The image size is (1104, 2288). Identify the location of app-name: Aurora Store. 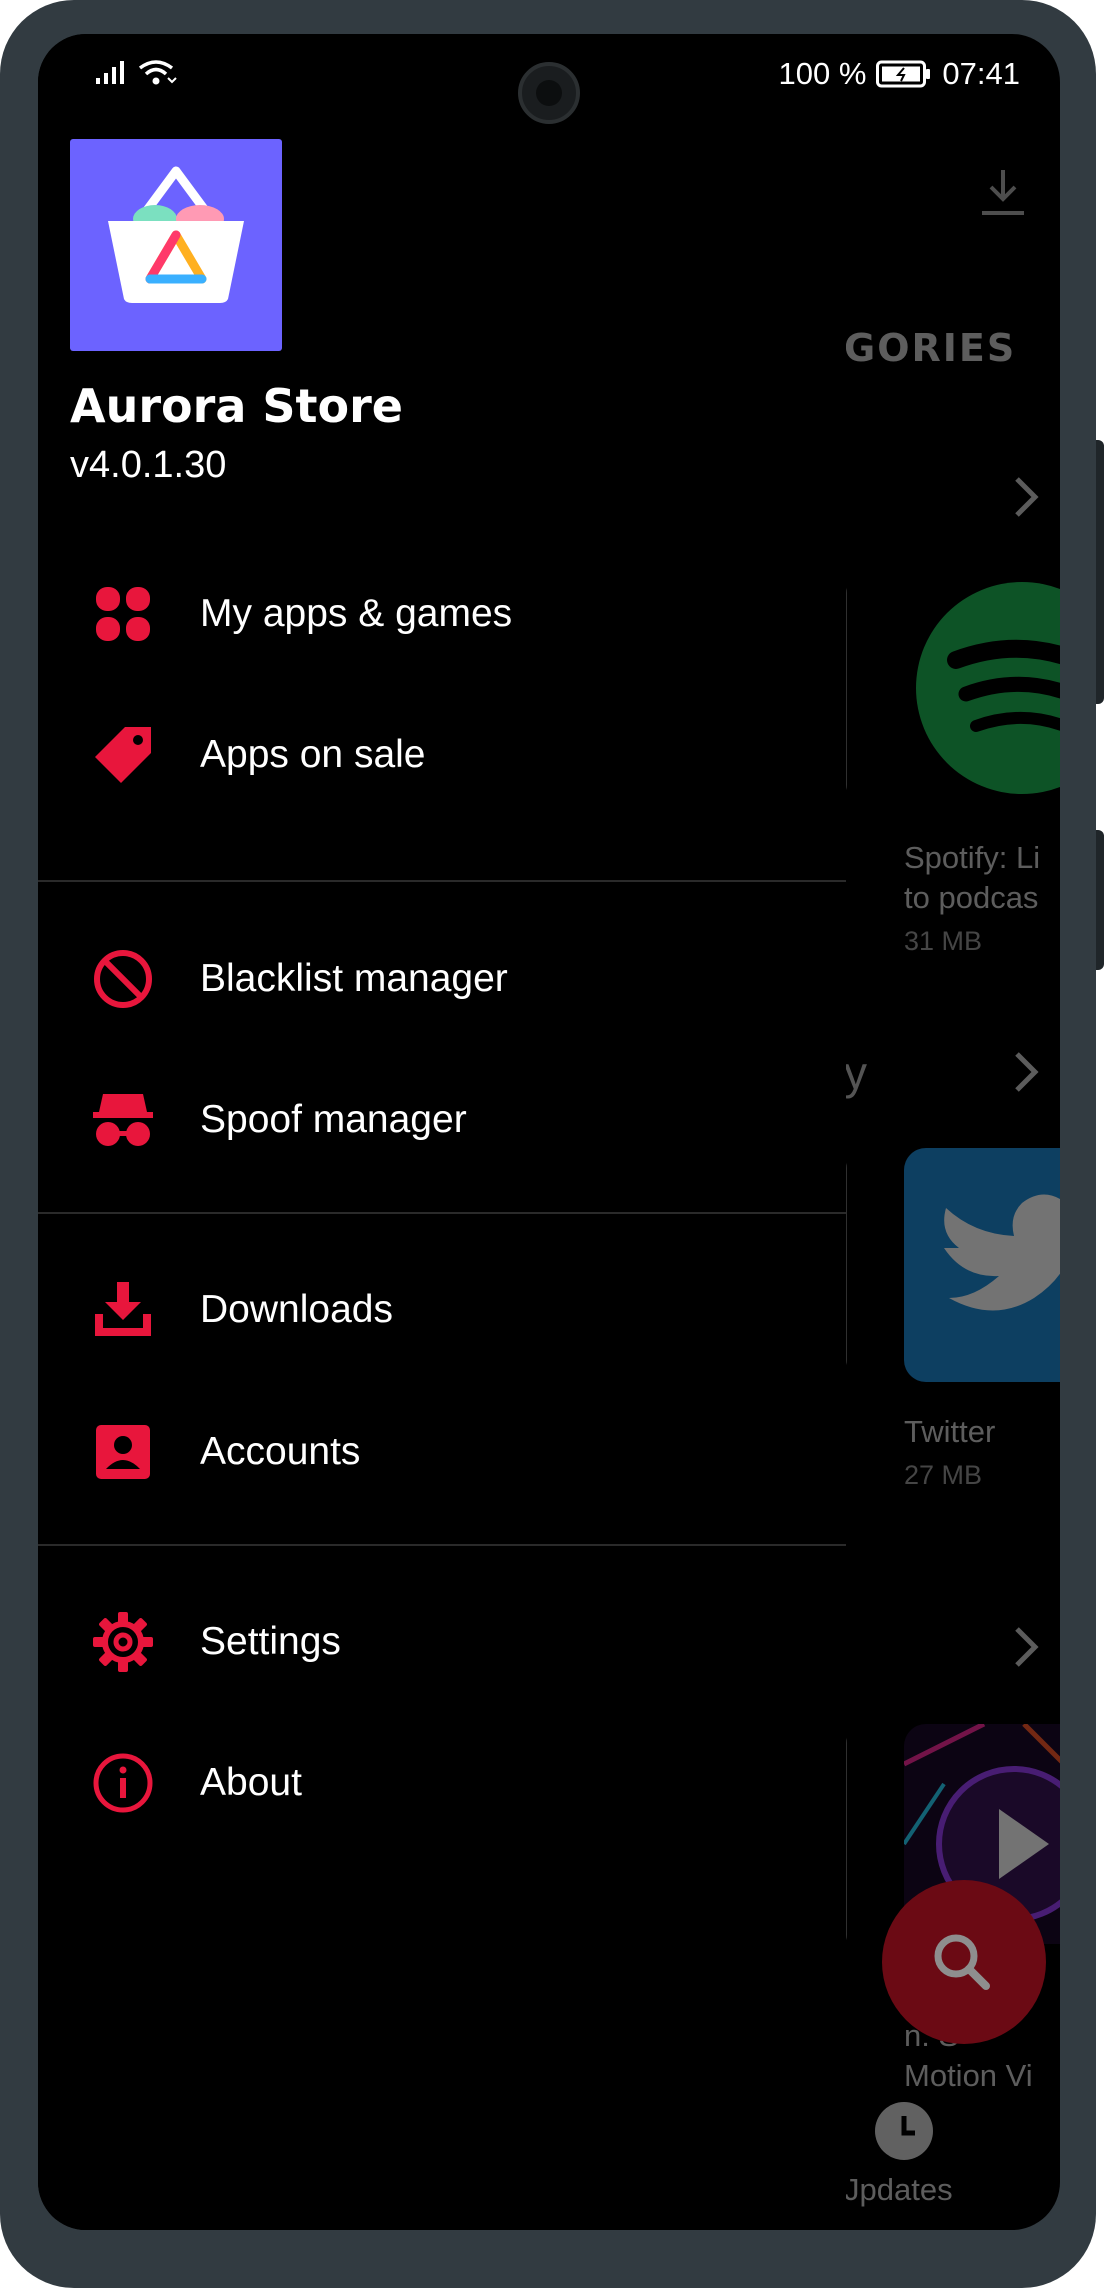
(236, 406).